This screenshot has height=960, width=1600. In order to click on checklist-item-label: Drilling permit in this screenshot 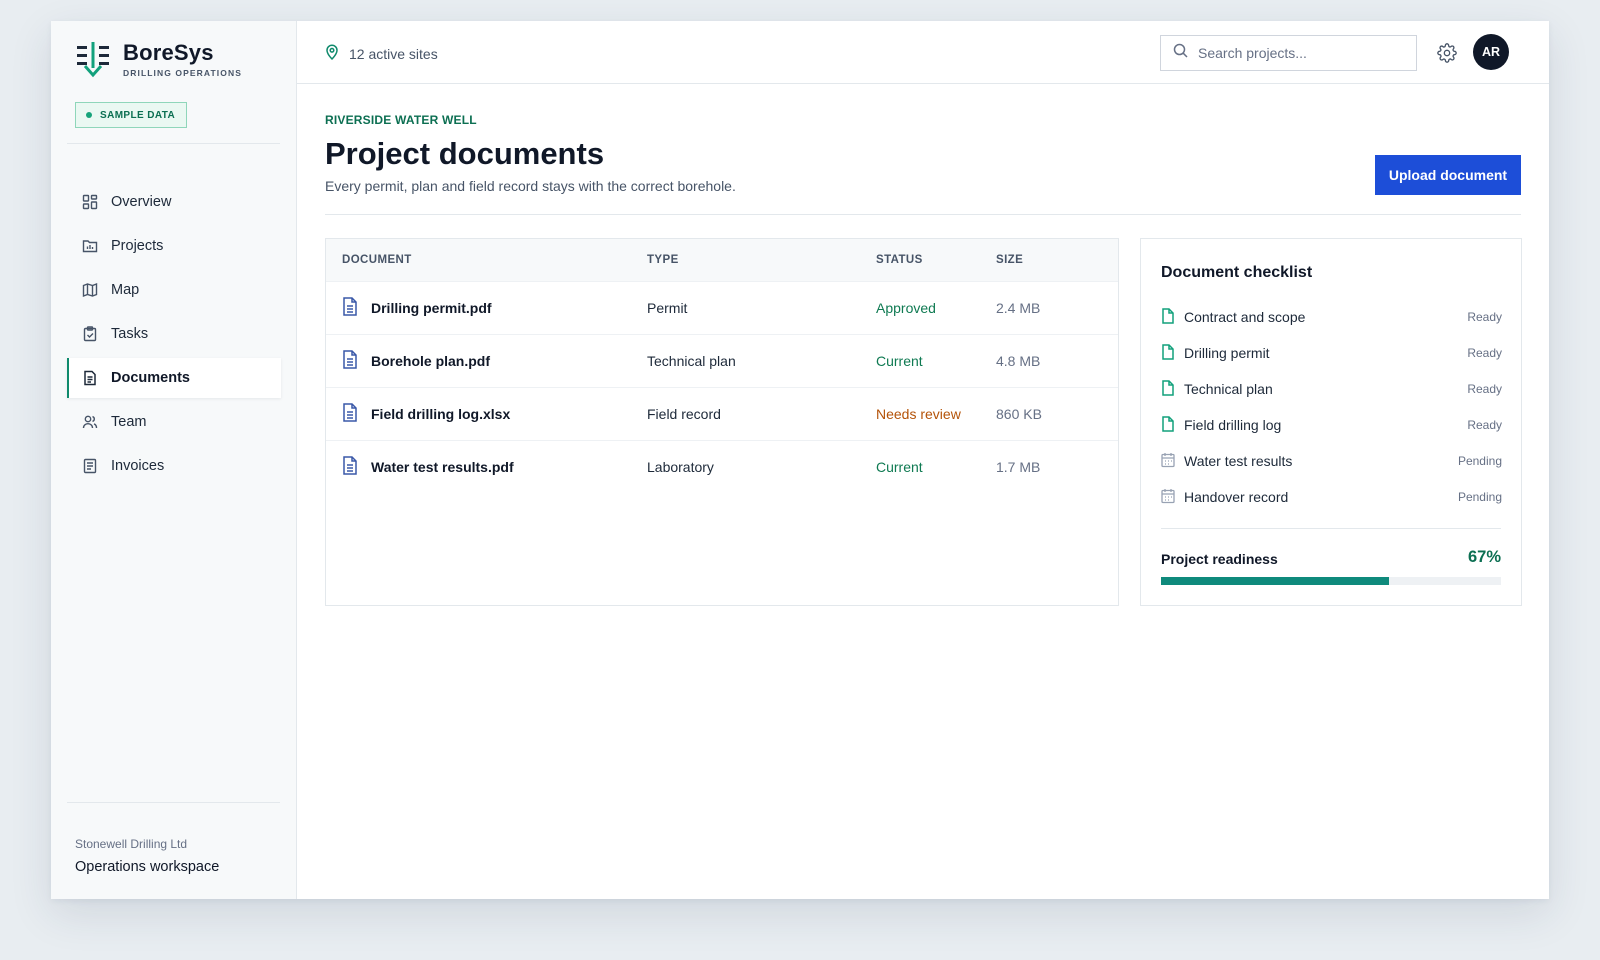, I will do `click(1227, 353)`.